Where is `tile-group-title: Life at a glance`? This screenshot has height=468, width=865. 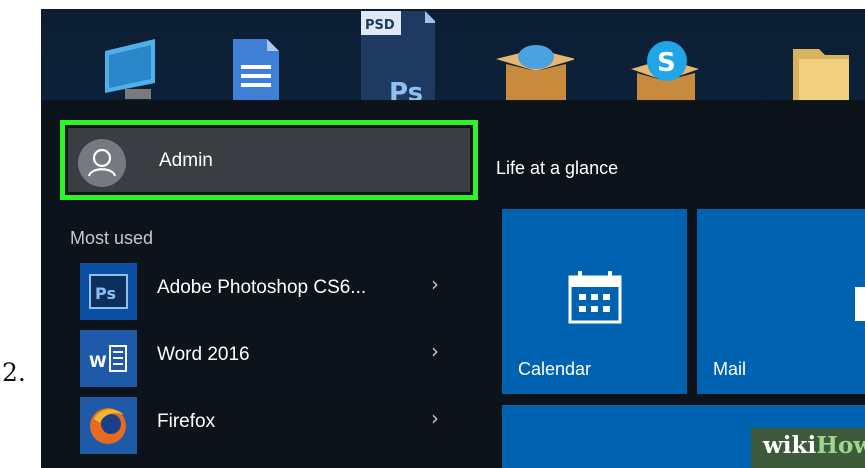
tile-group-title: Life at a glance is located at coordinates (557, 168).